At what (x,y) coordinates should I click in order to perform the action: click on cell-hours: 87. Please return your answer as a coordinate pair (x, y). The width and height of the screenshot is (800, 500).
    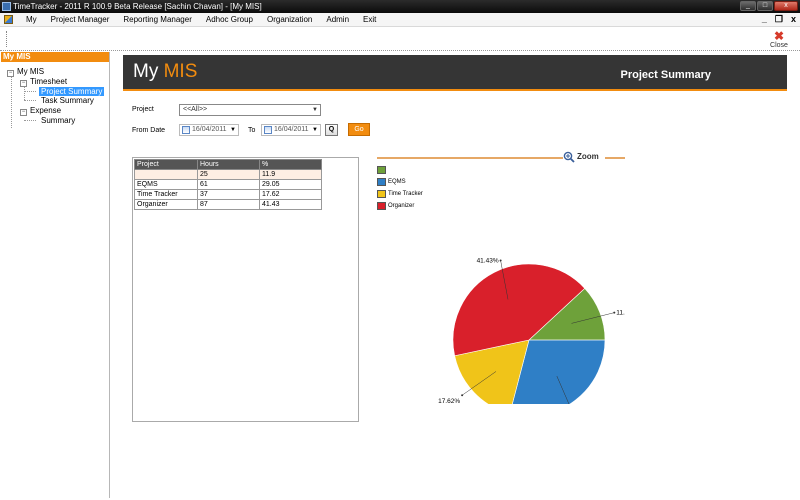
    Looking at the image, I should click on (228, 204).